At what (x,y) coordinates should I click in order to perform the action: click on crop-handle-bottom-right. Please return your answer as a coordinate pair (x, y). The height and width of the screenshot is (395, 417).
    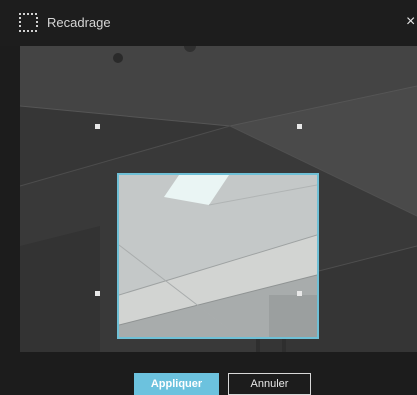
    Looking at the image, I should click on (299, 293).